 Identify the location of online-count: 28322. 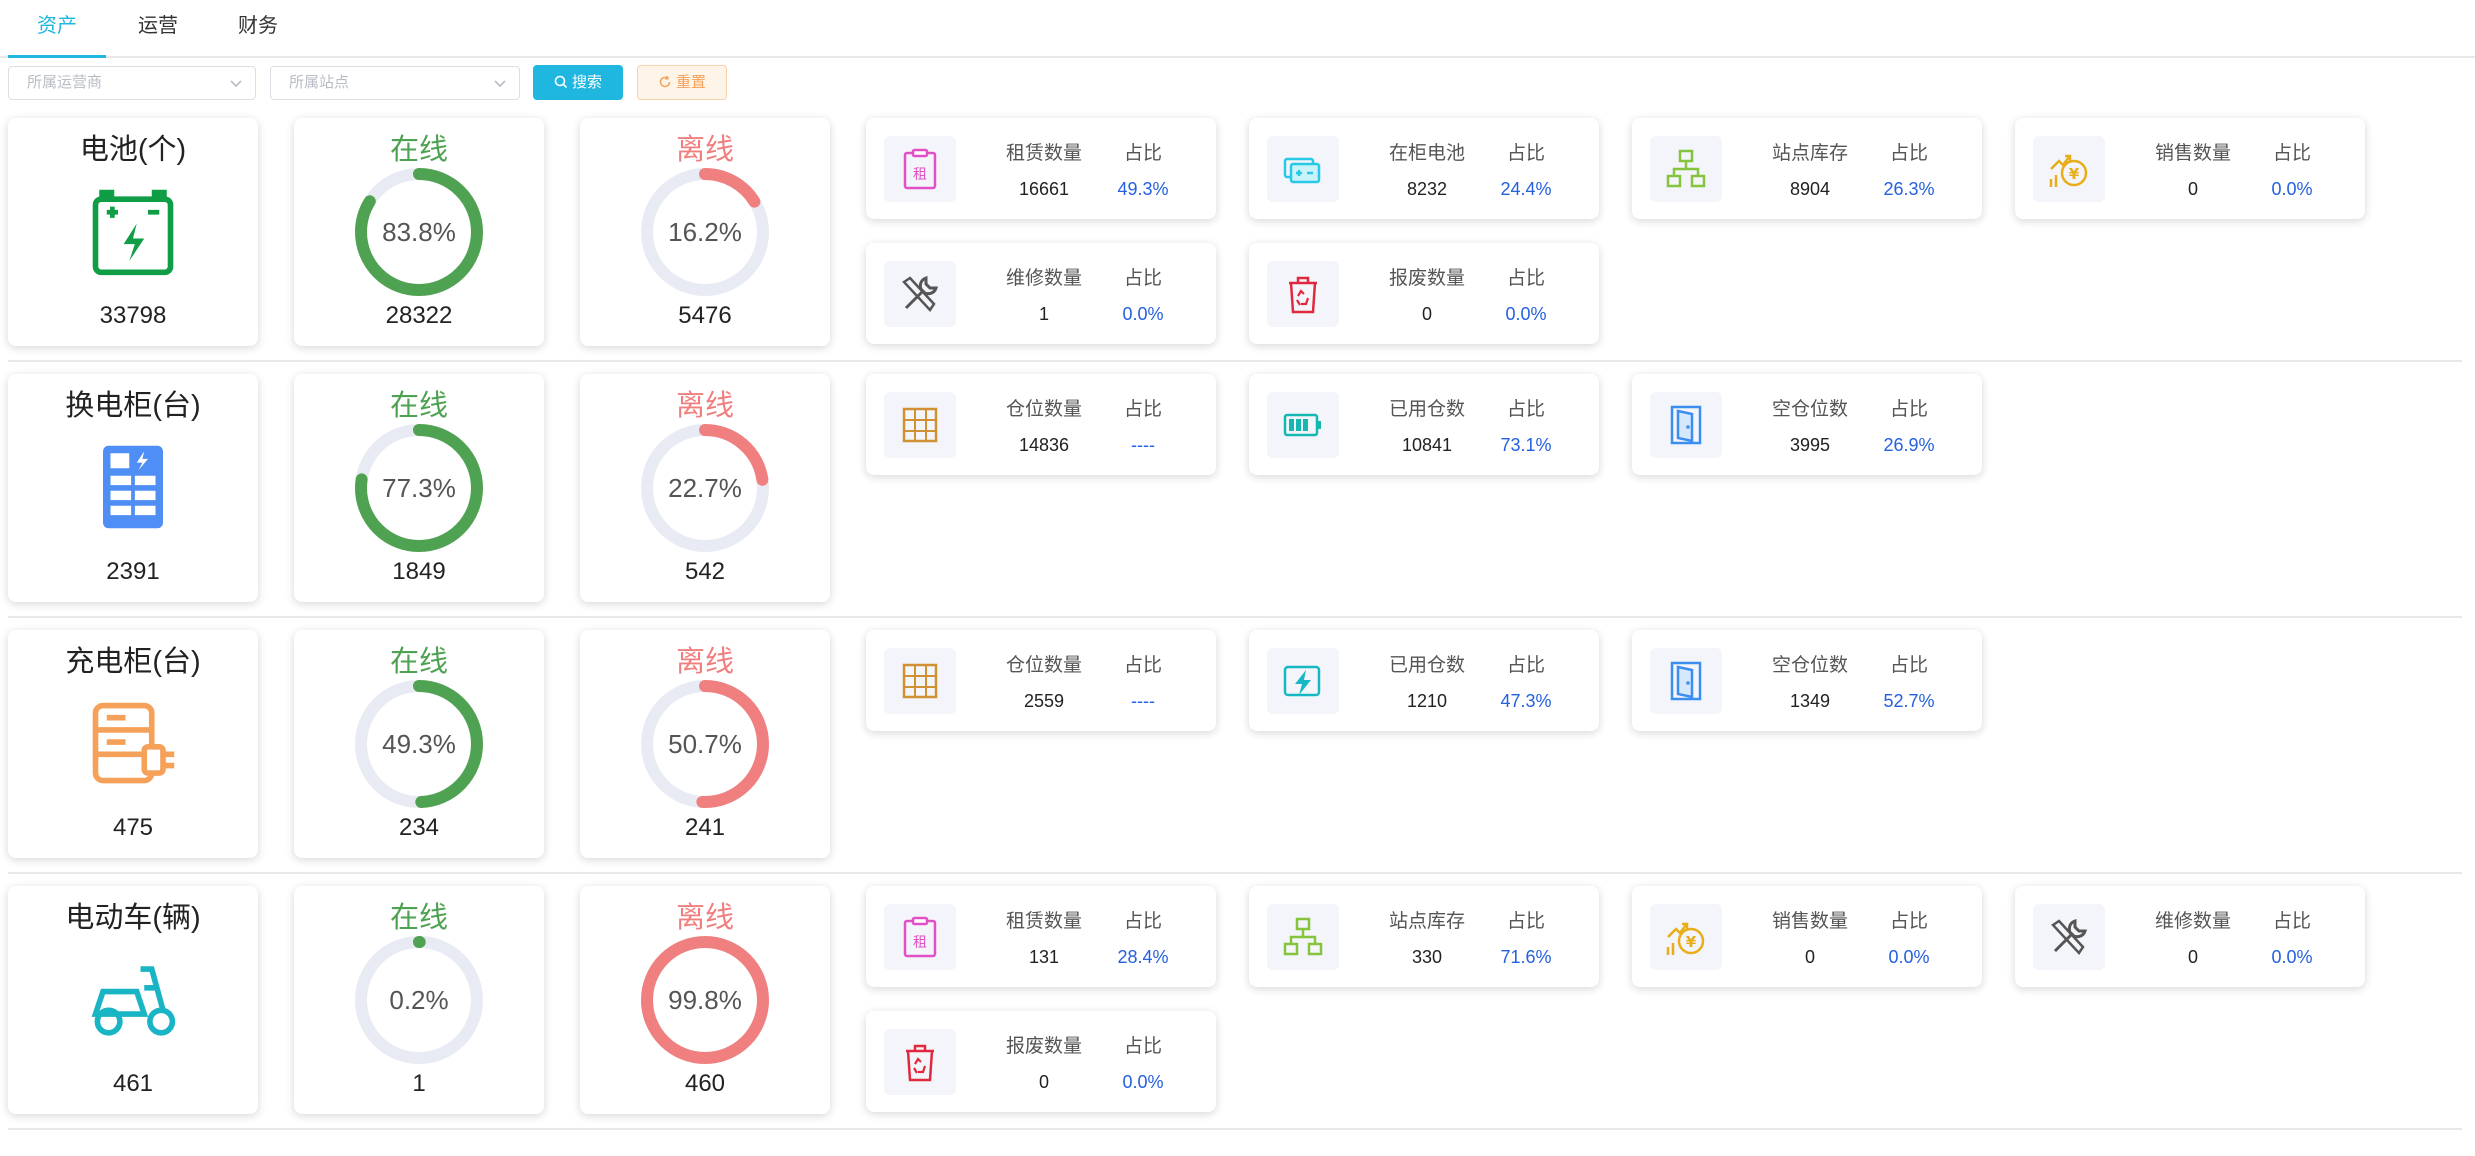
(419, 315).